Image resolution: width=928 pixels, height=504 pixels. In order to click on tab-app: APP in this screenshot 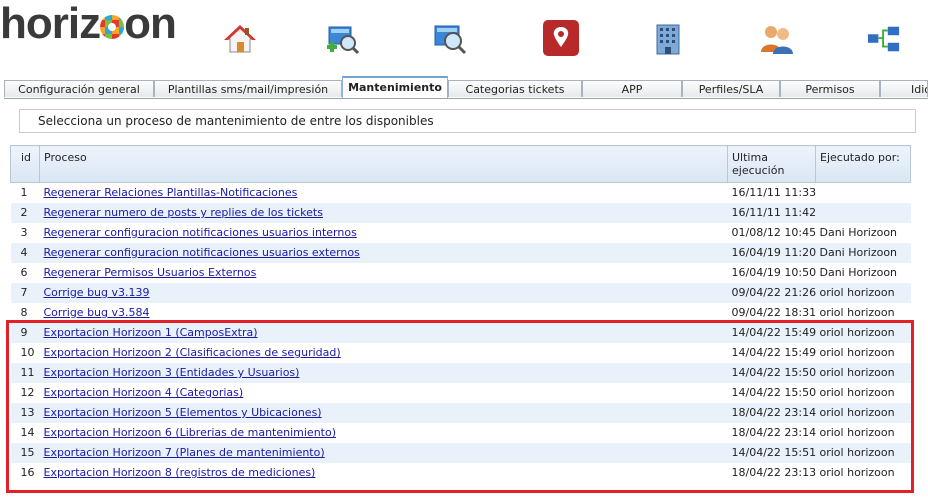, I will do `click(632, 88)`.